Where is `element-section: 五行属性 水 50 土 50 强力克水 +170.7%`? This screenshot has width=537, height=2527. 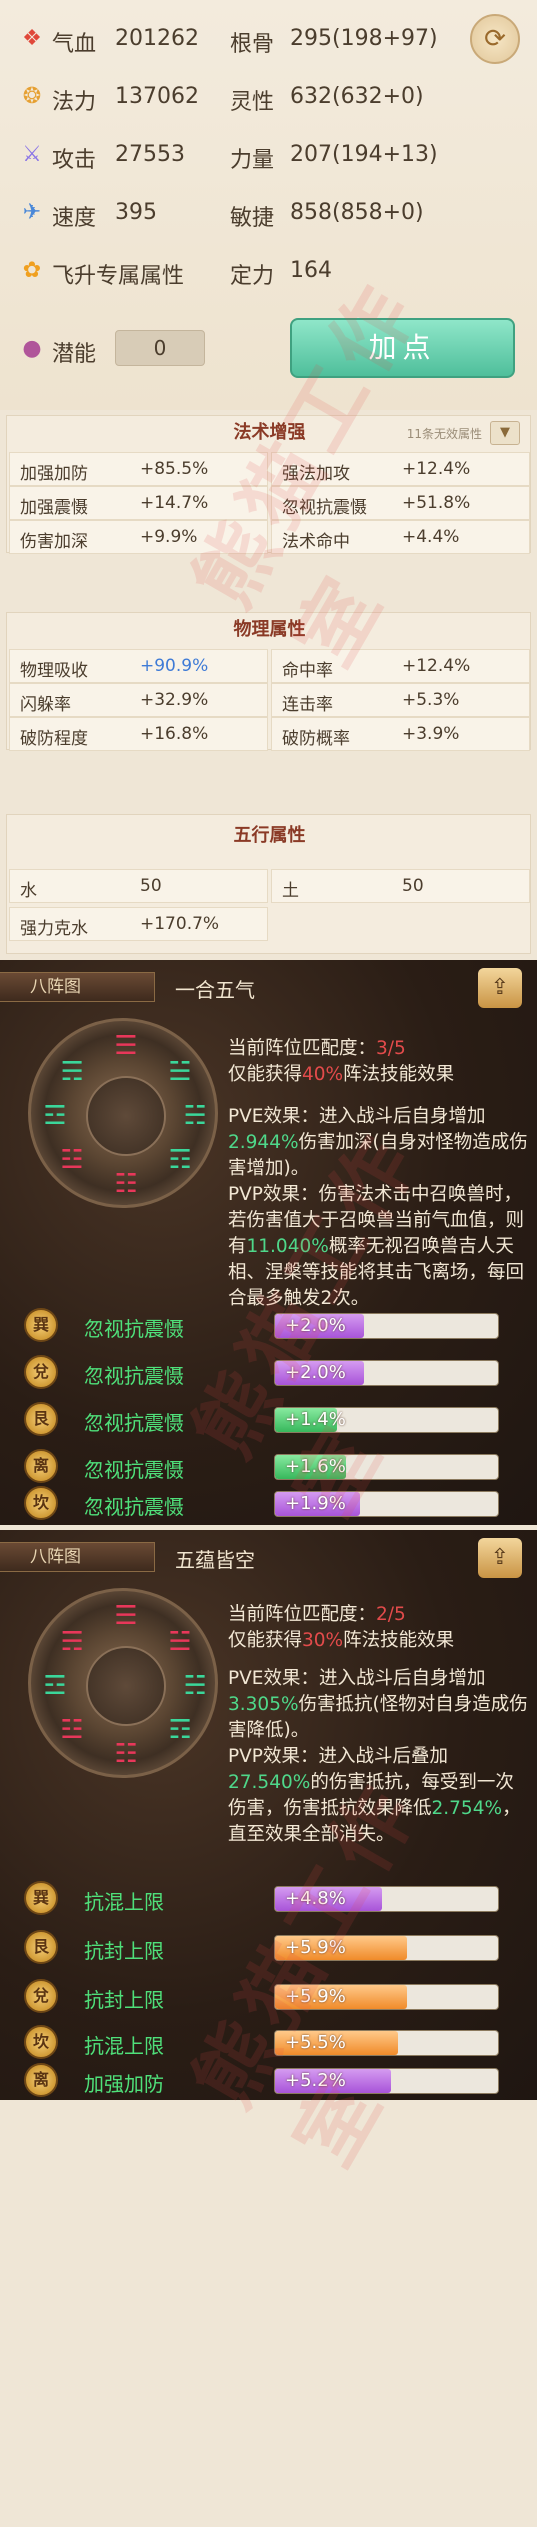
element-section: 五行属性 水 50 土 50 强力克水 +170.7% is located at coordinates (268, 884).